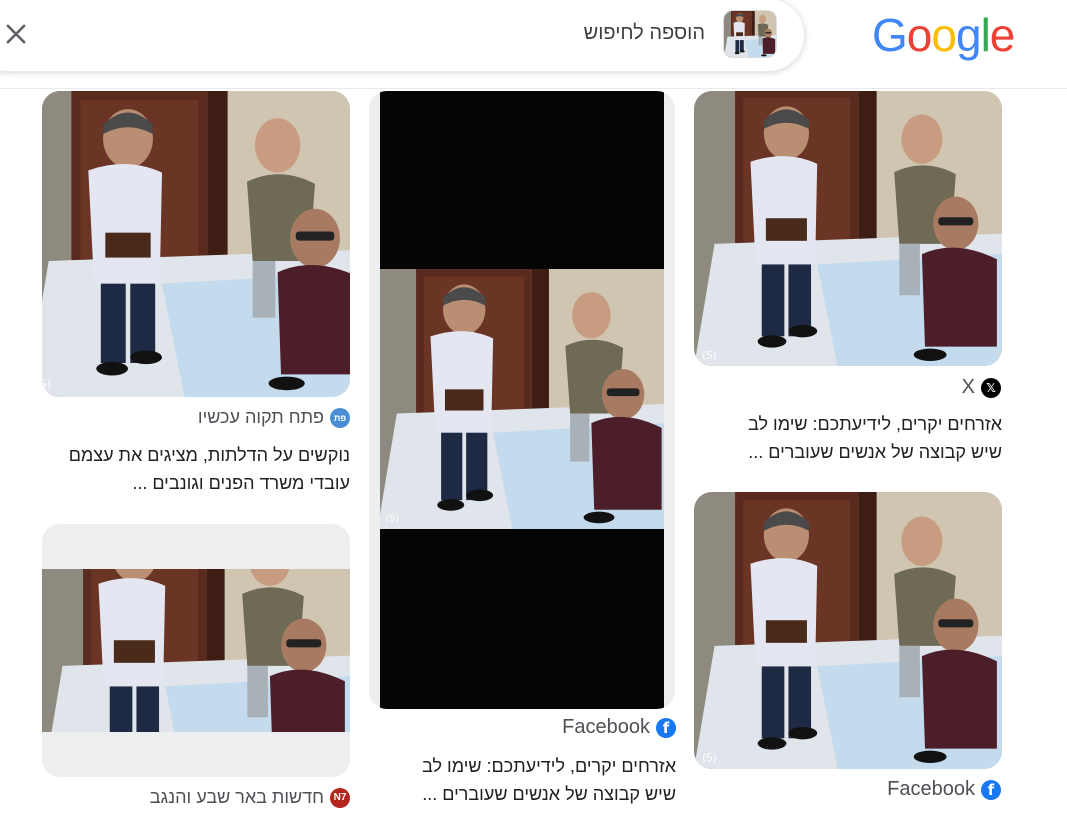 This screenshot has height=815, width=1067. What do you see at coordinates (1002, 35) in the screenshot?
I see `logo-letter: e` at bounding box center [1002, 35].